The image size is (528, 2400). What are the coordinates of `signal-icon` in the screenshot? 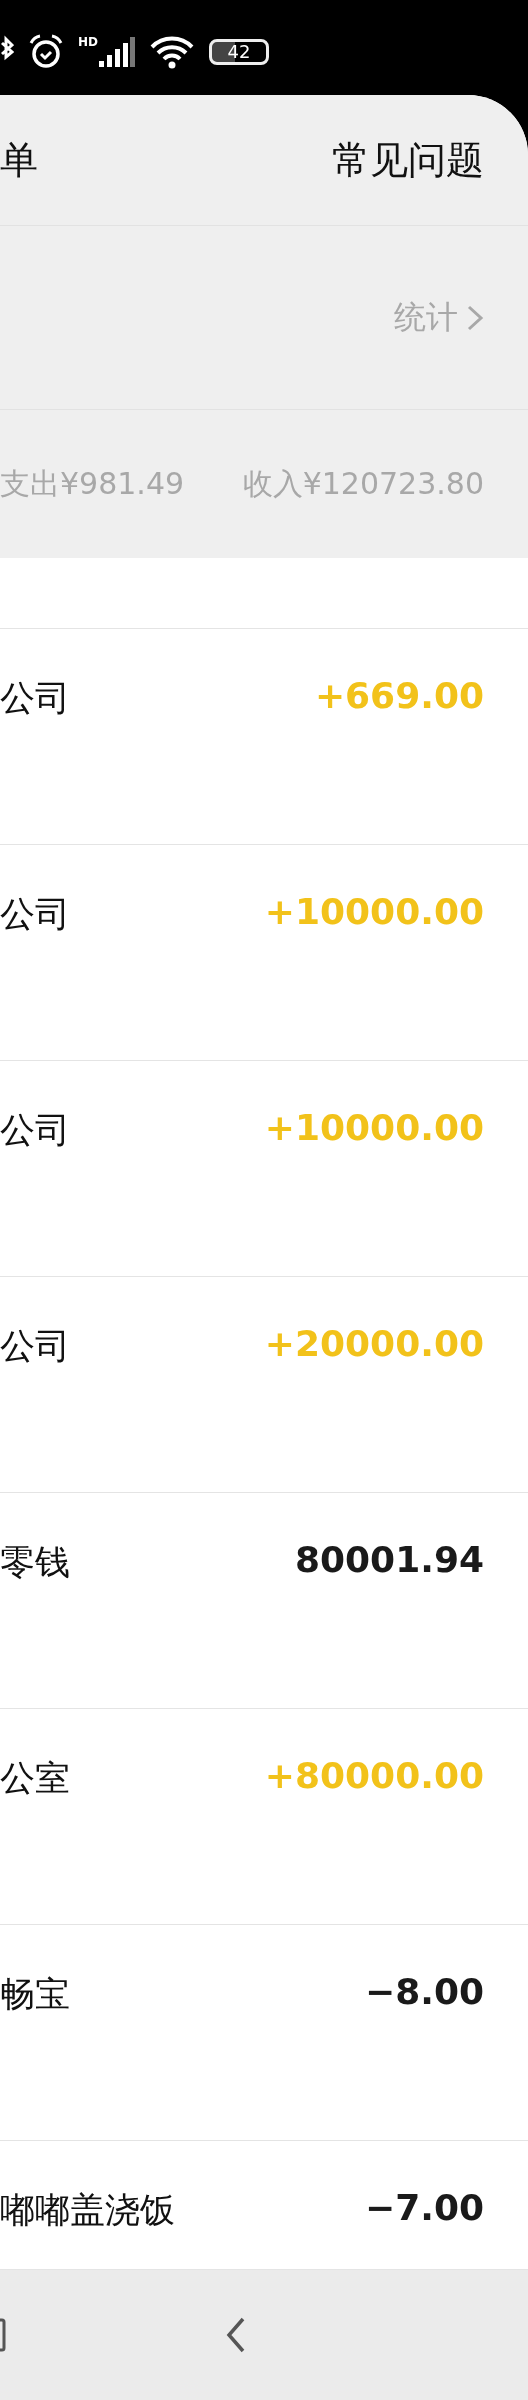 It's located at (117, 51).